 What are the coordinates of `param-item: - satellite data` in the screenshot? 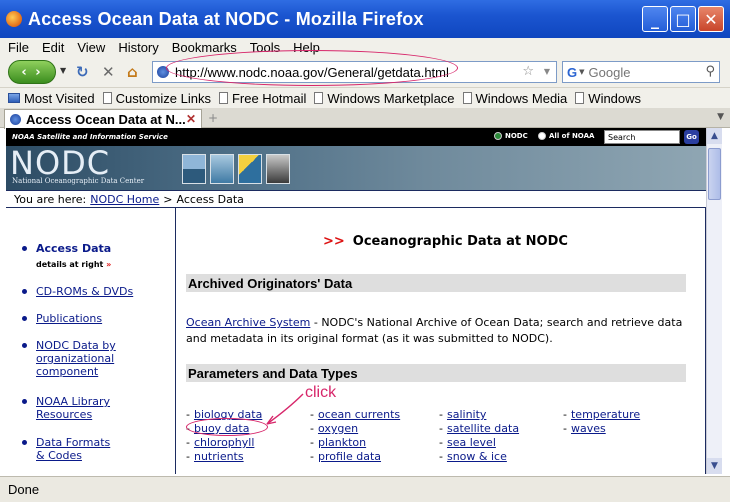 It's located at (479, 429).